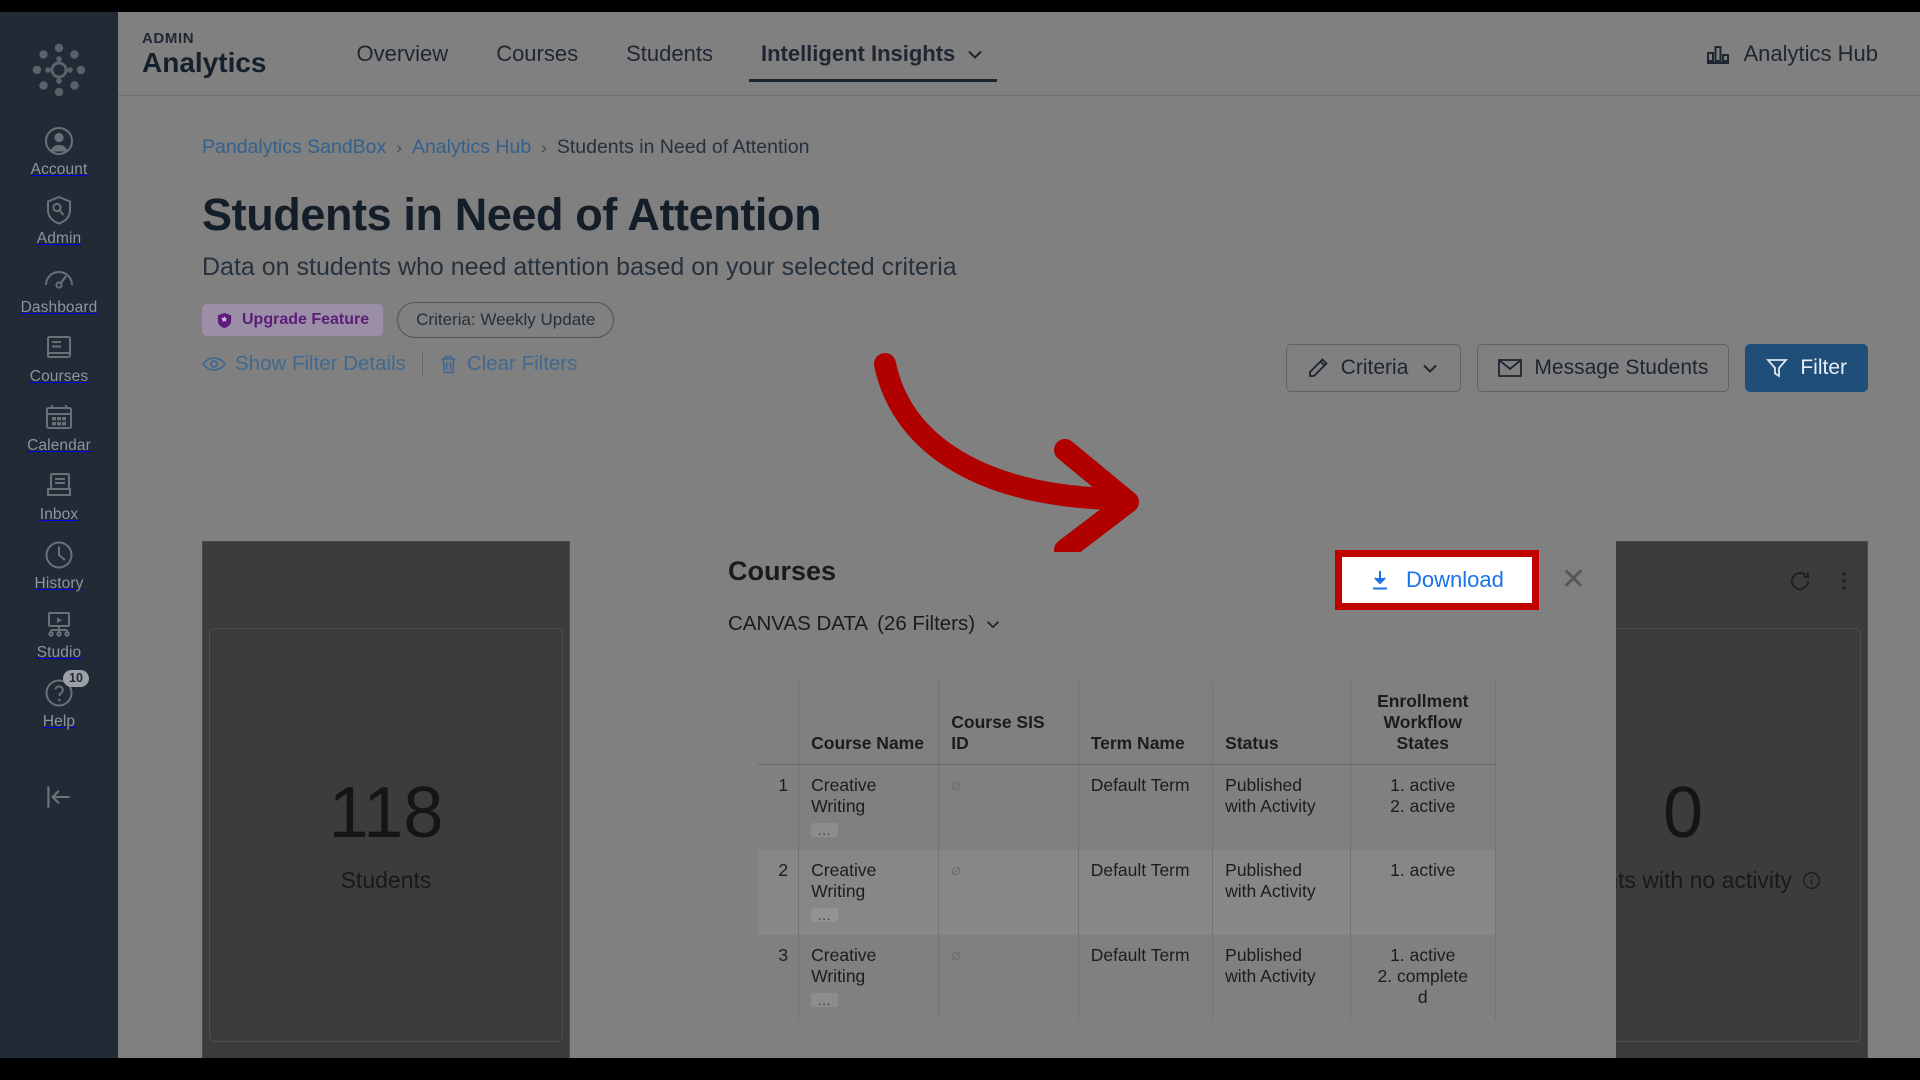  I want to click on tab-intelligent-insights: Intelligent Insights, so click(873, 54).